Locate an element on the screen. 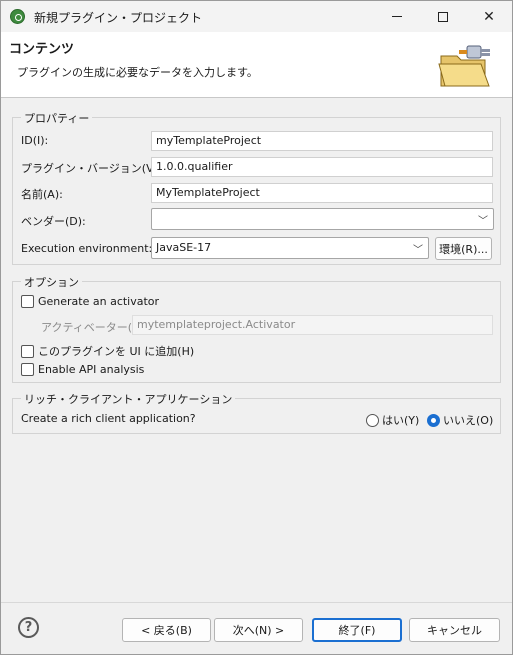  maximize-button is located at coordinates (443, 16).